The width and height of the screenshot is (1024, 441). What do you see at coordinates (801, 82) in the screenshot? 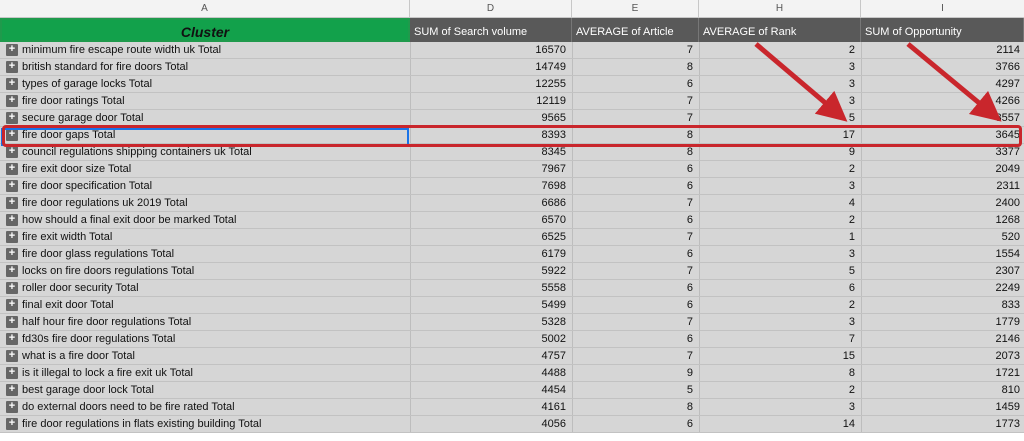
I see `arrow-to-rank` at bounding box center [801, 82].